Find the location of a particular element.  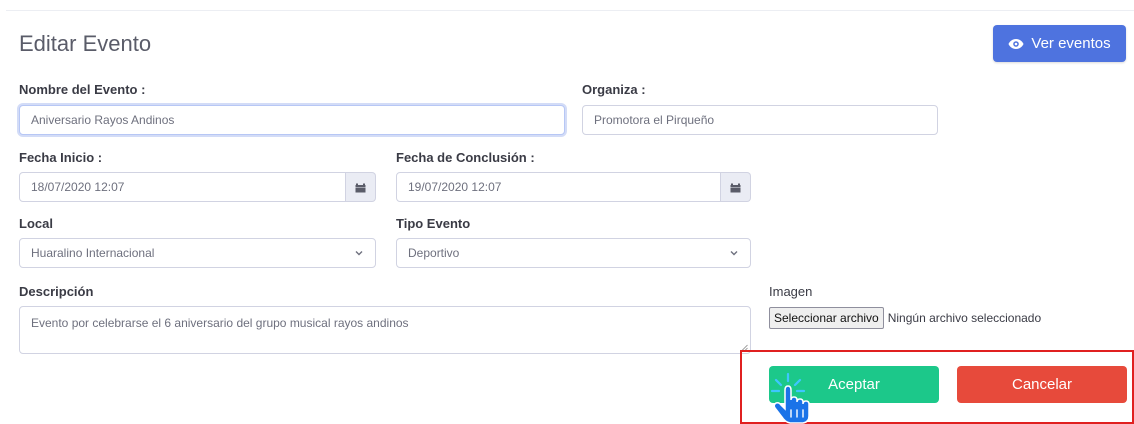

cancel-button: Cancelar is located at coordinates (1042, 384).